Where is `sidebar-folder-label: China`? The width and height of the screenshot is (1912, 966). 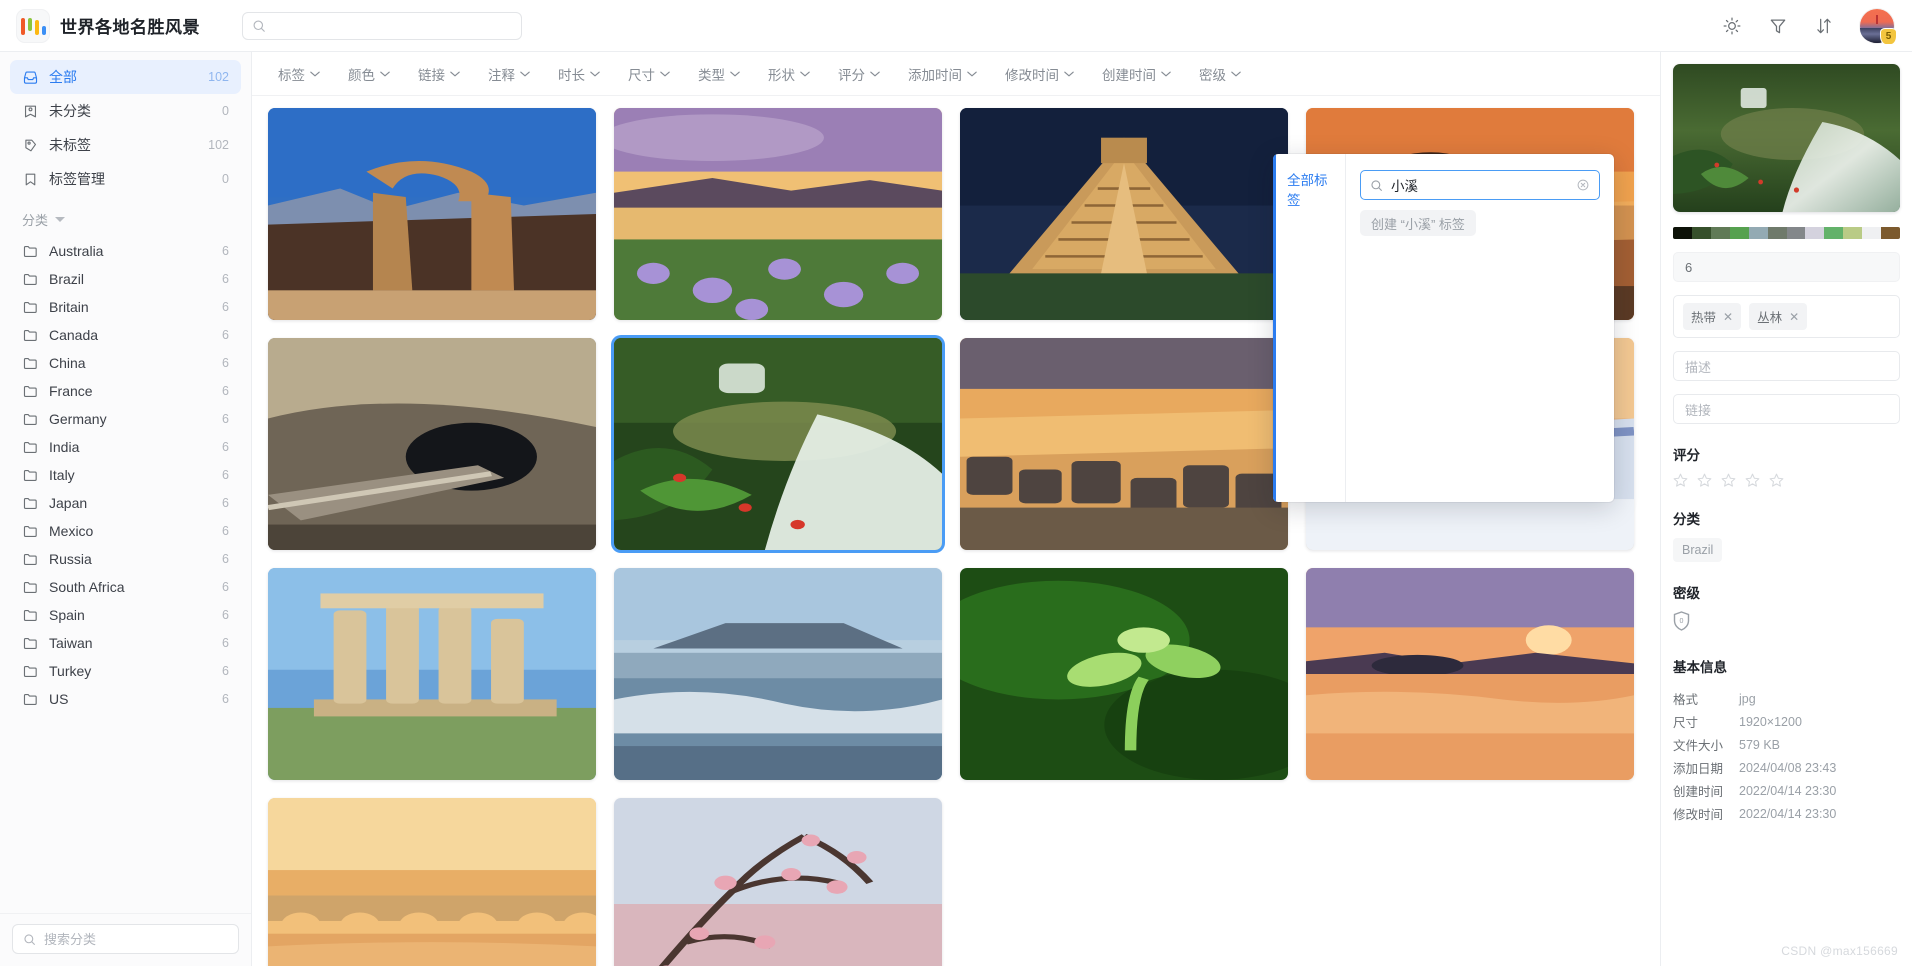
sidebar-folder-label: China is located at coordinates (67, 363).